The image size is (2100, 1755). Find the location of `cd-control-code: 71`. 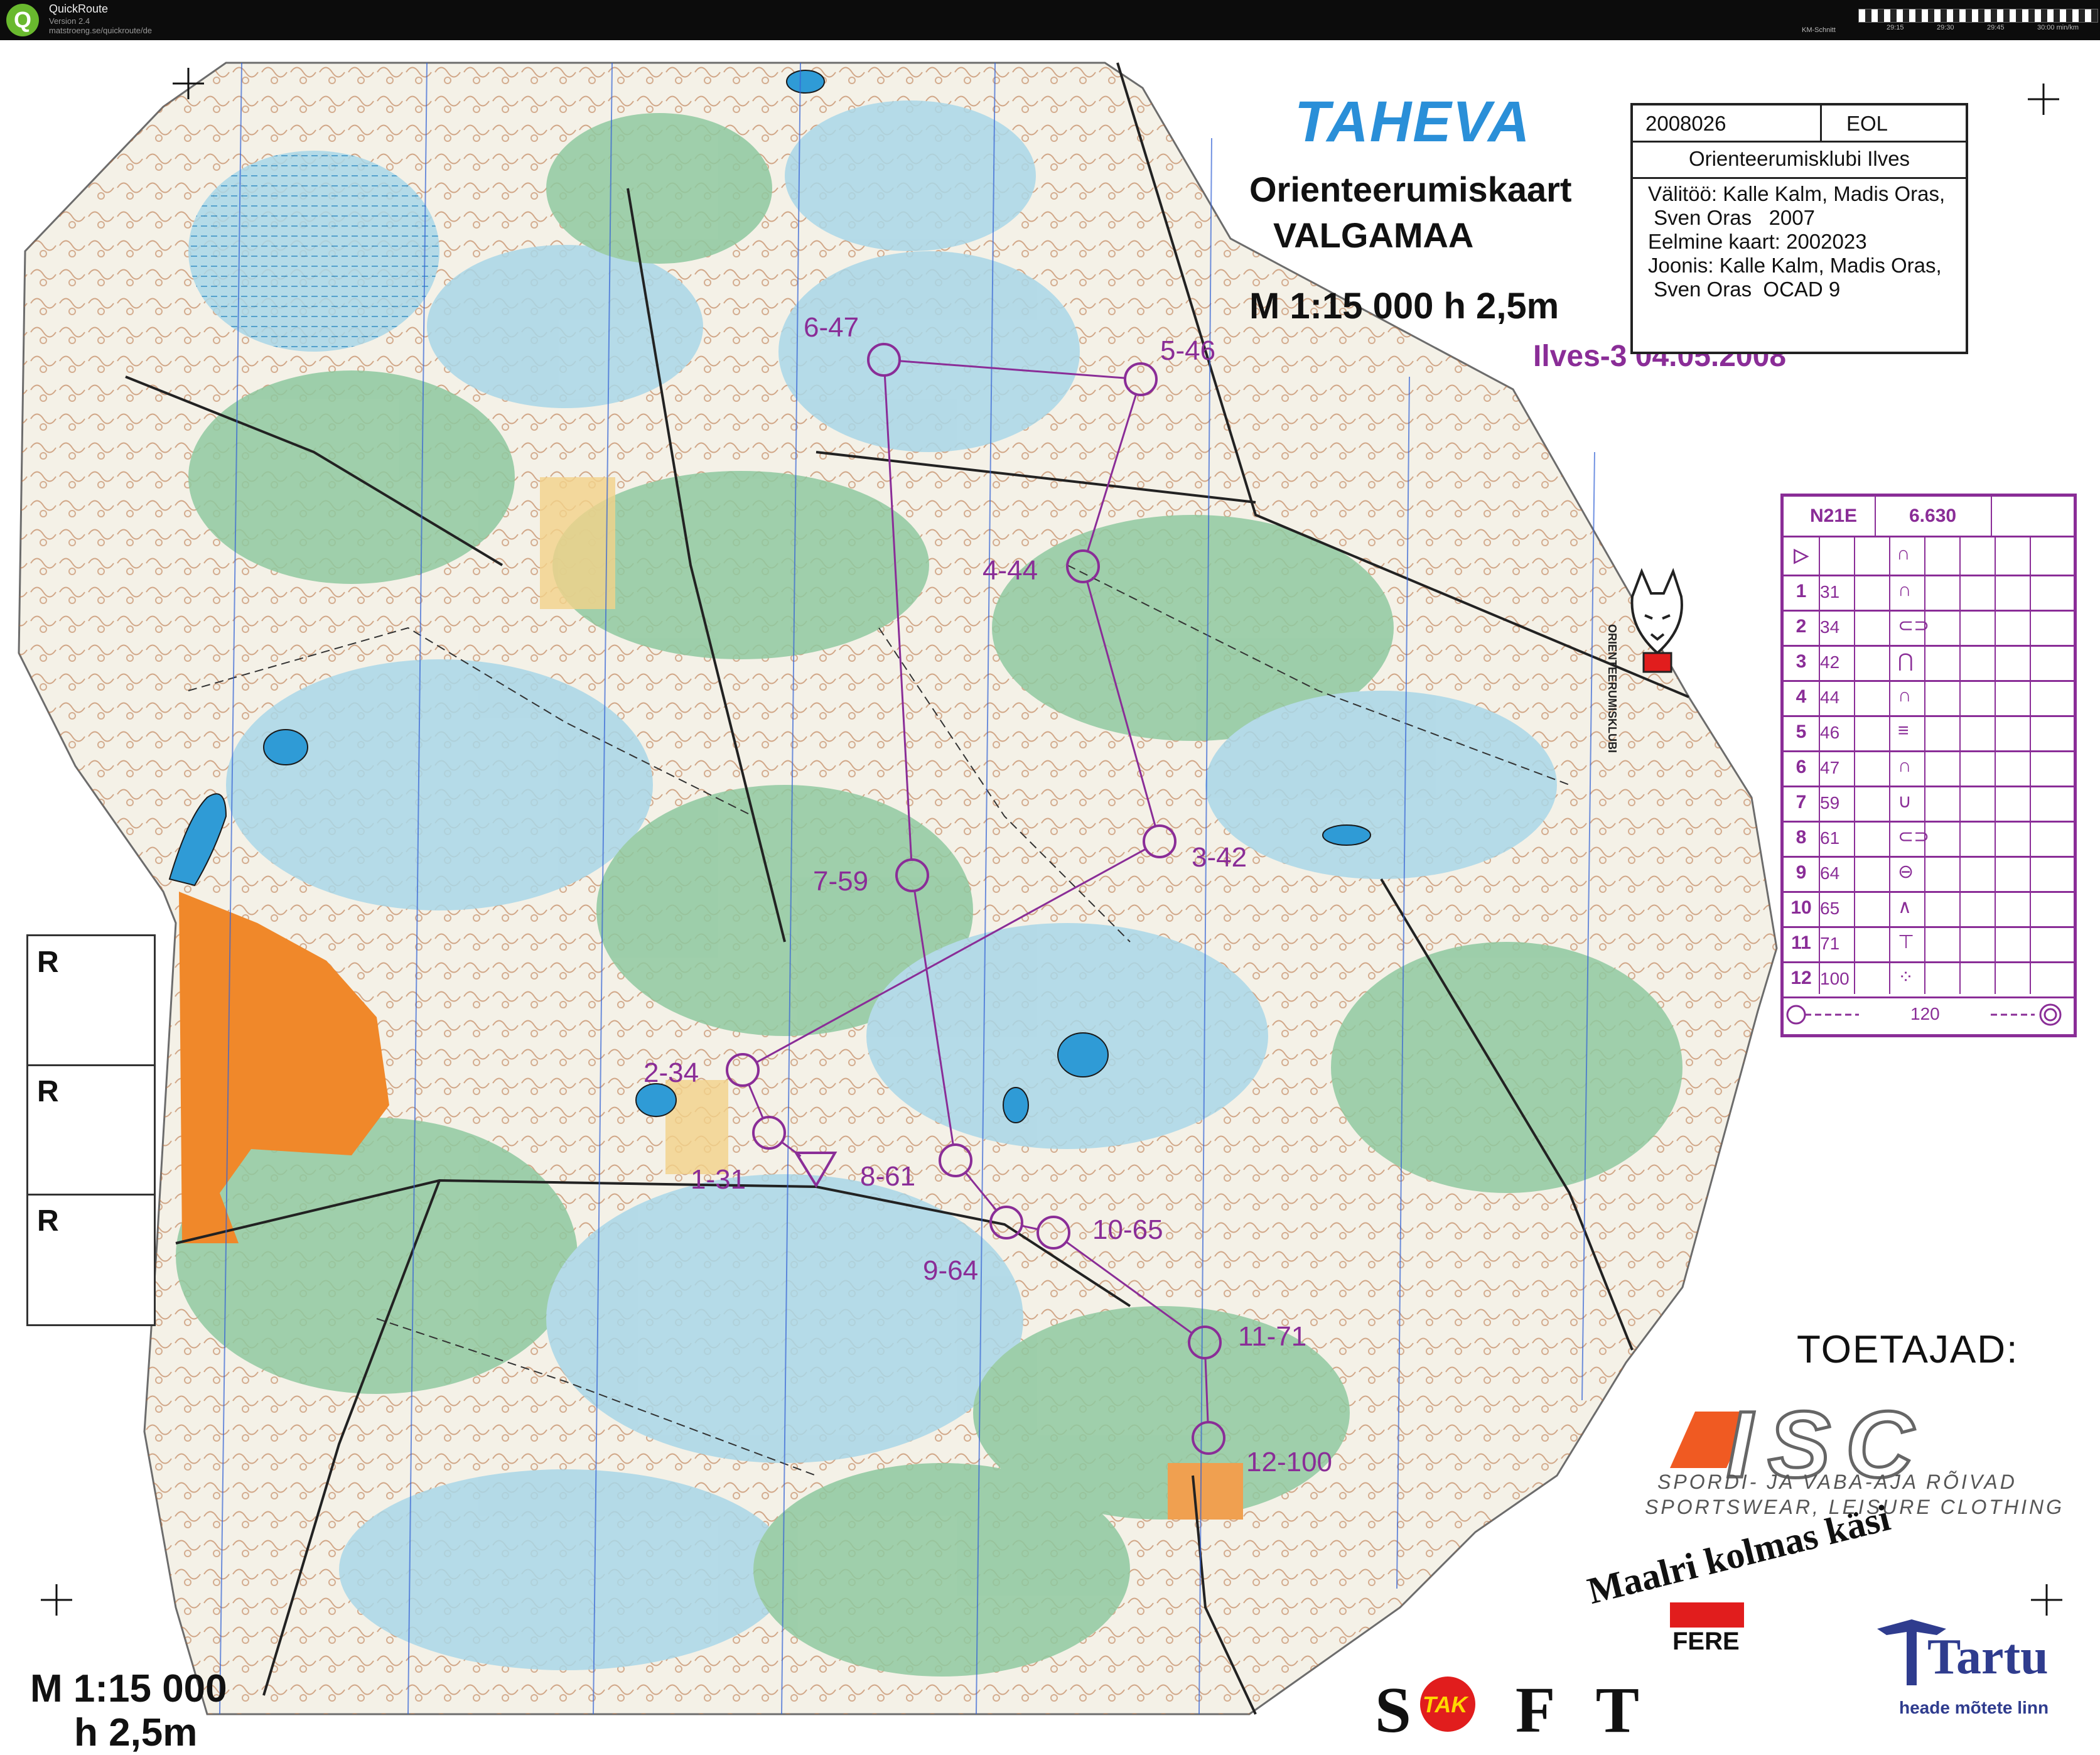

cd-control-code: 71 is located at coordinates (1830, 943).